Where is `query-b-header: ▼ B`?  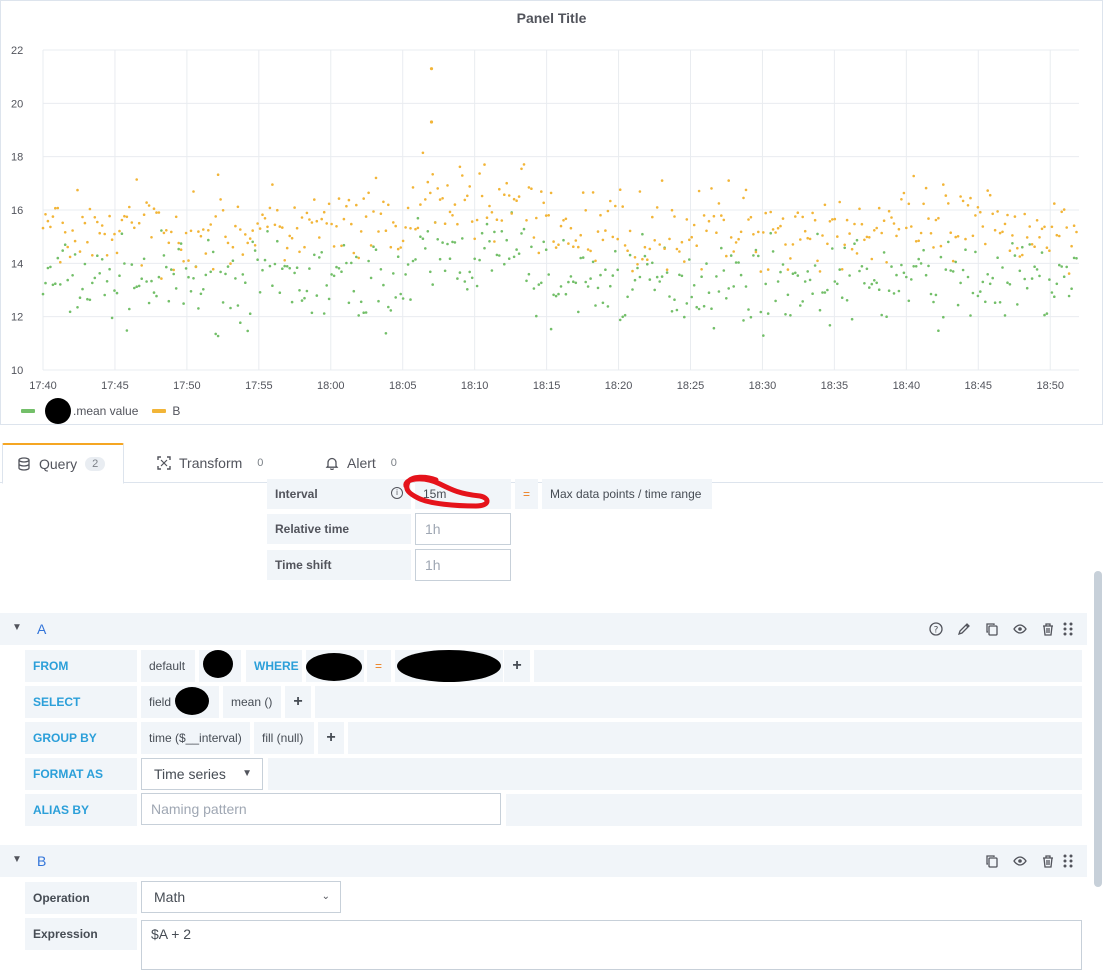 query-b-header: ▼ B is located at coordinates (543, 861).